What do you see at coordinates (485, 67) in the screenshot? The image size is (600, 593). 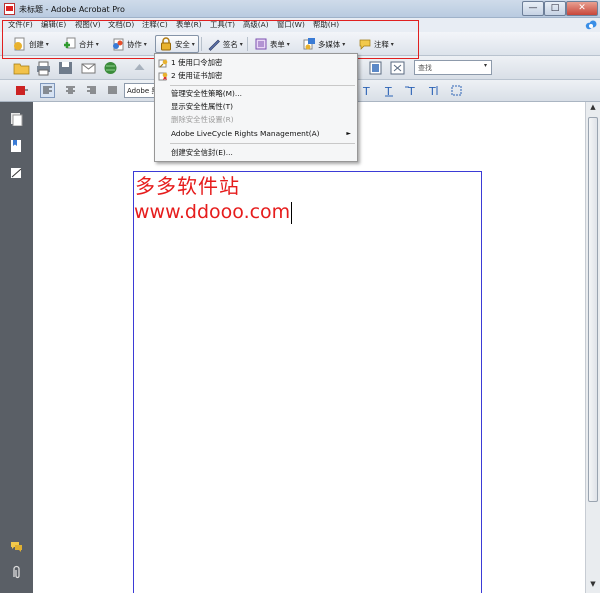 I see `chevron-down-icon: ▾` at bounding box center [485, 67].